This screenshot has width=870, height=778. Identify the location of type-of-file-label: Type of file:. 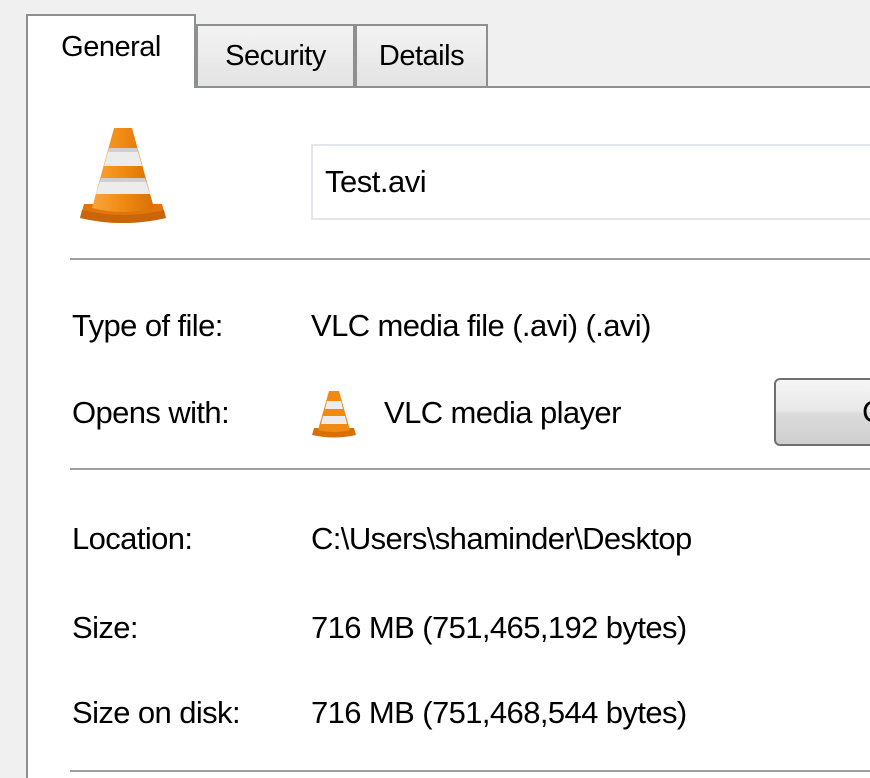
(147, 325).